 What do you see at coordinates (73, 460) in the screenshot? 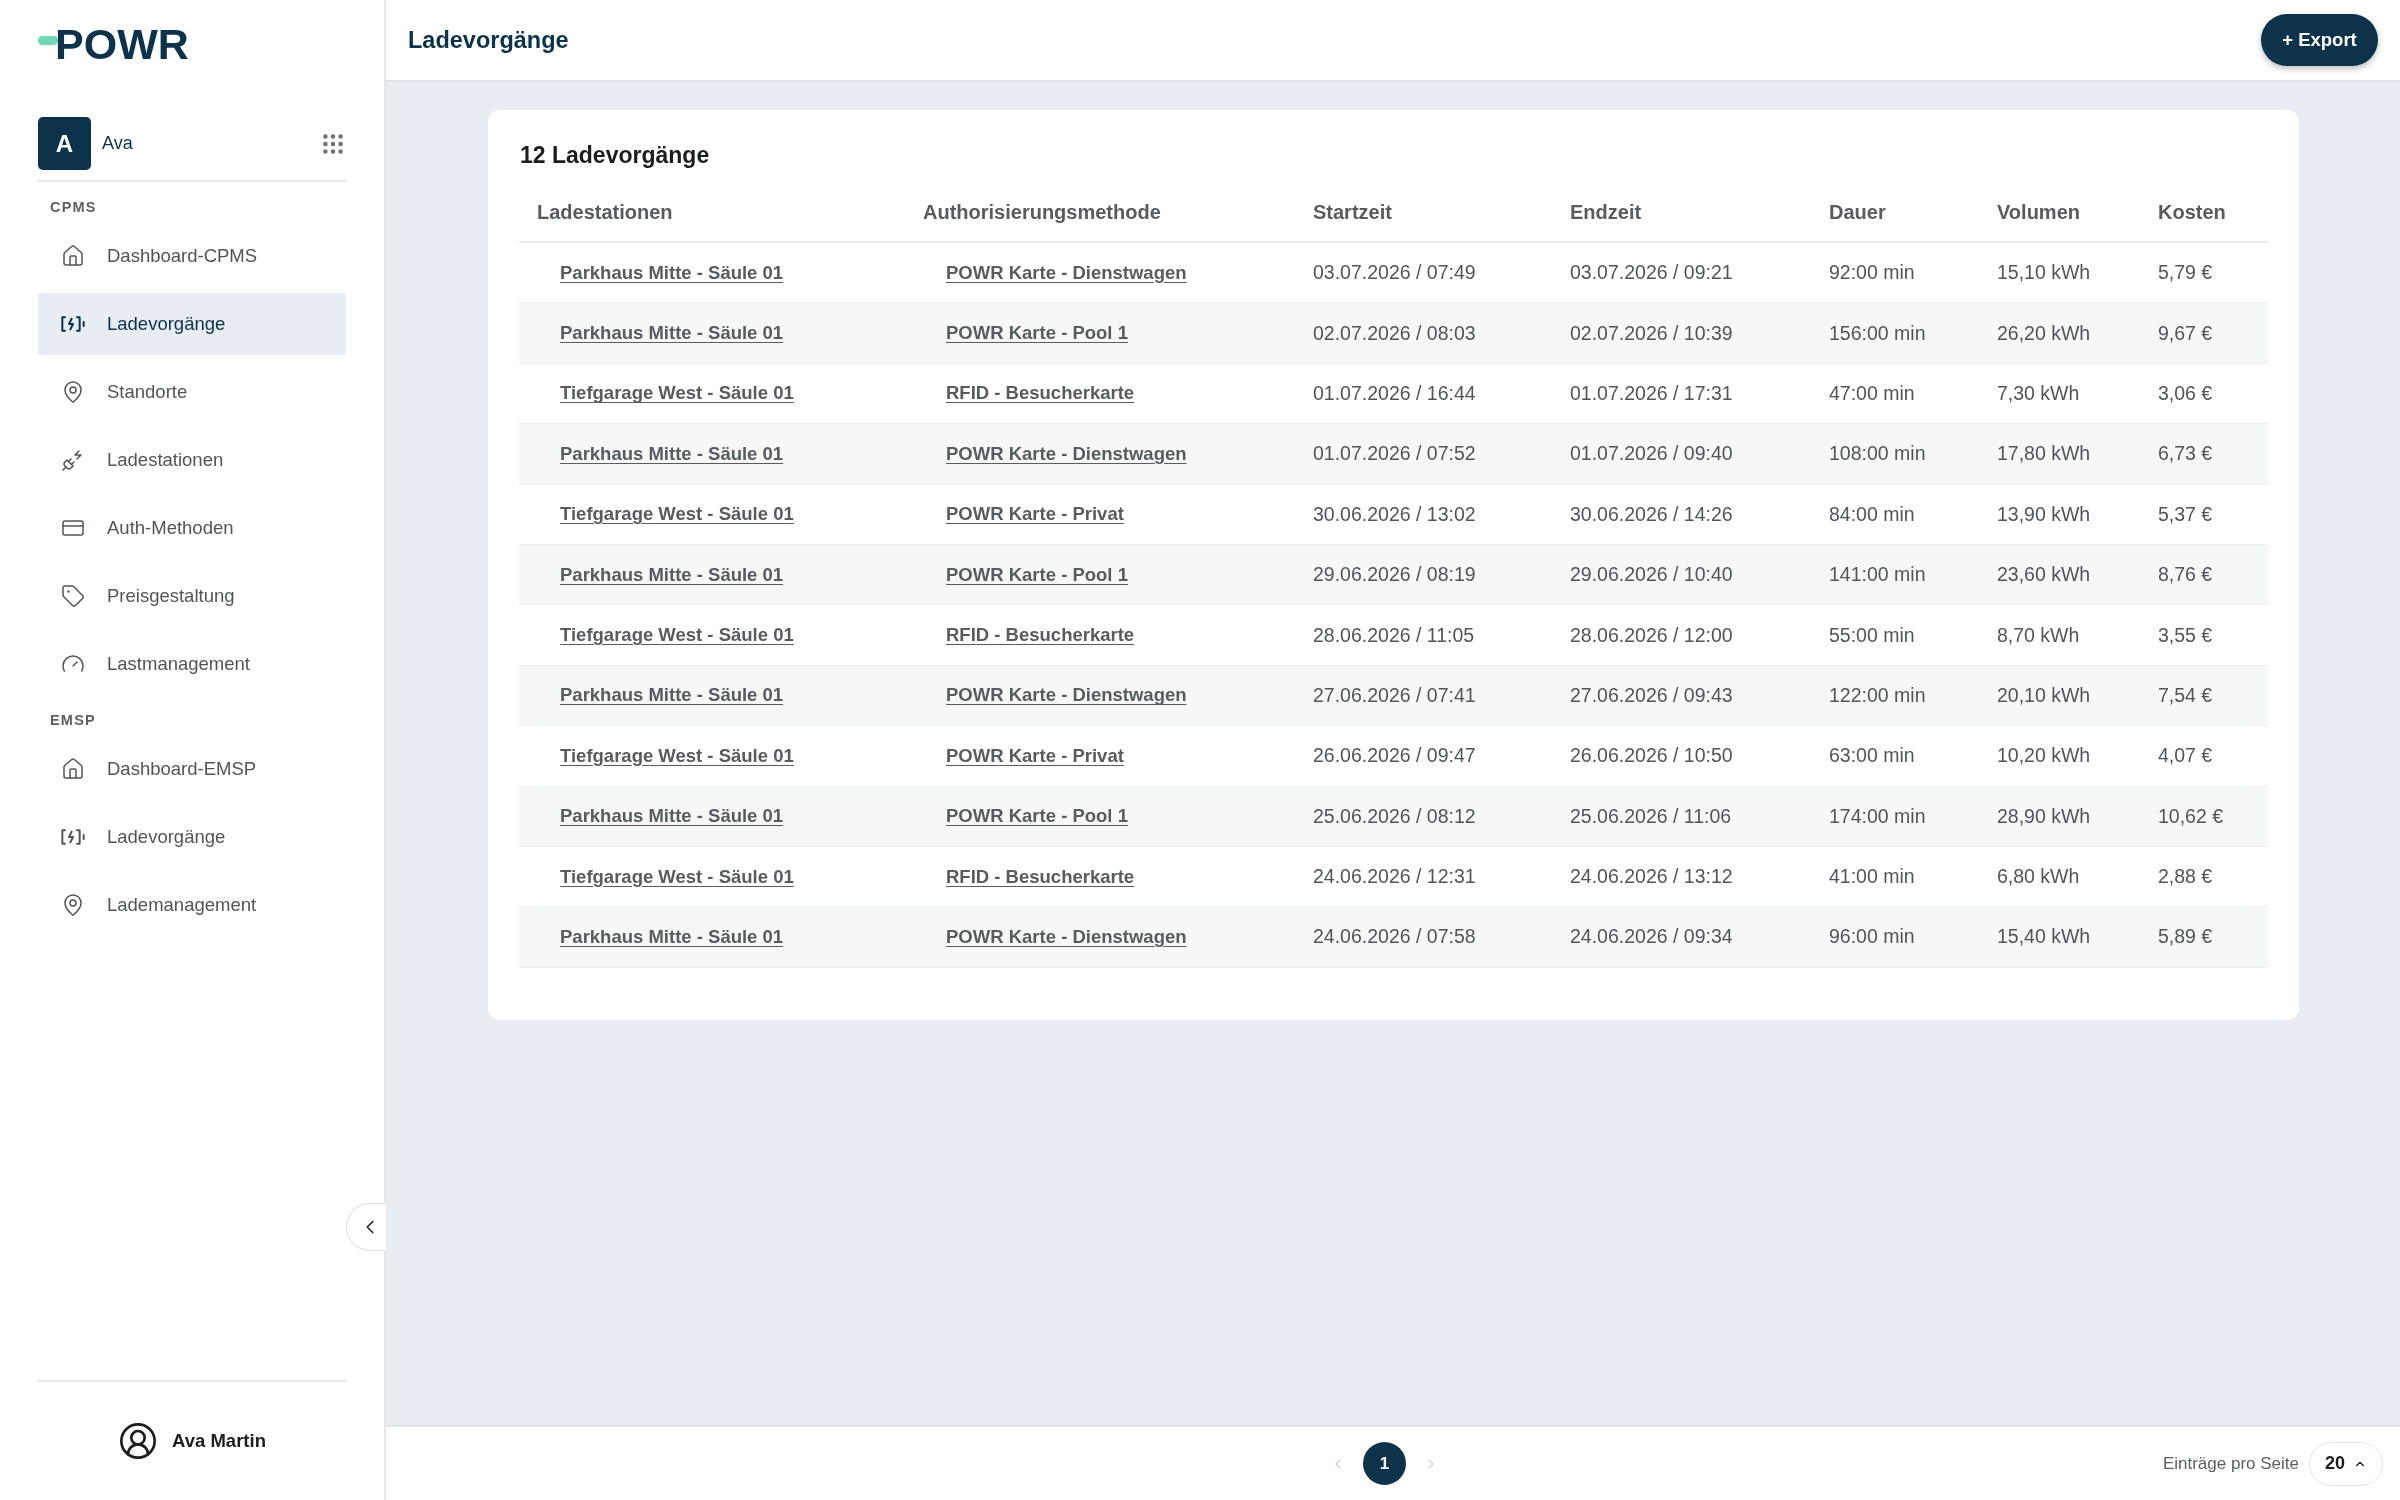
I see `plug-icon` at bounding box center [73, 460].